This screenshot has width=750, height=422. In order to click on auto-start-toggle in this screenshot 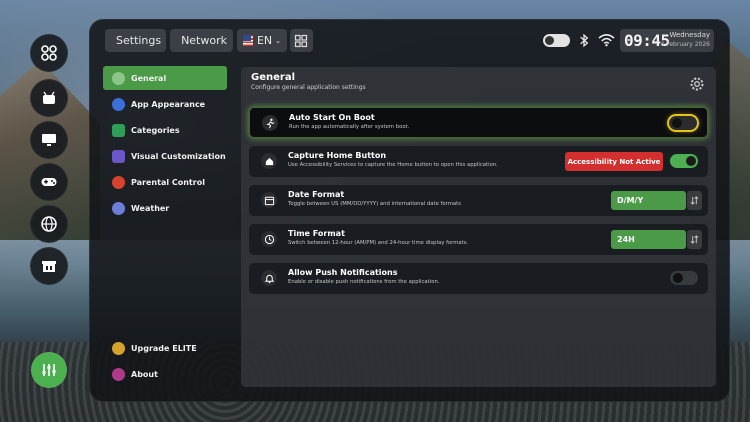, I will do `click(683, 123)`.